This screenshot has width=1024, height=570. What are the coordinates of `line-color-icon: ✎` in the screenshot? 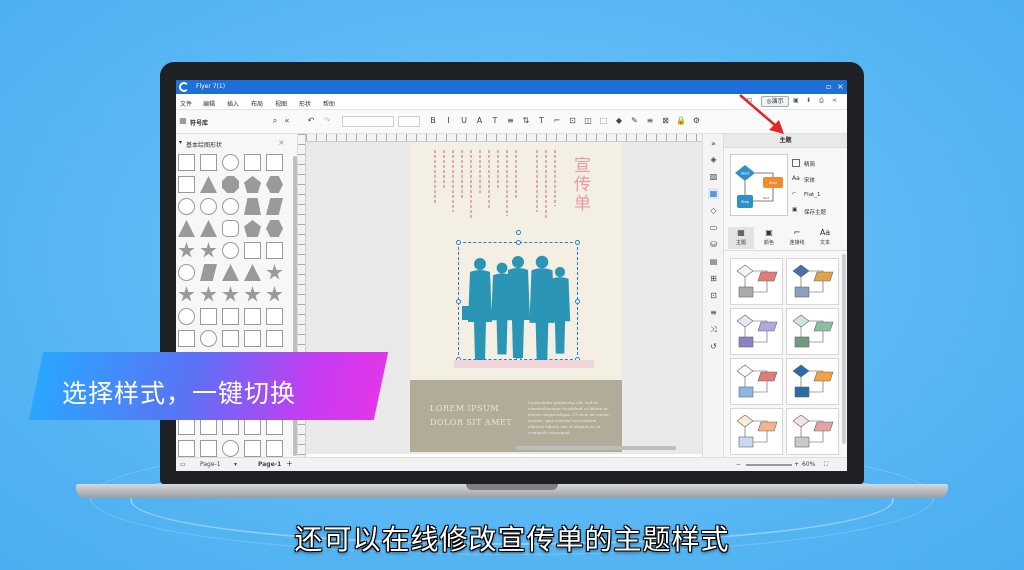 It's located at (635, 121).